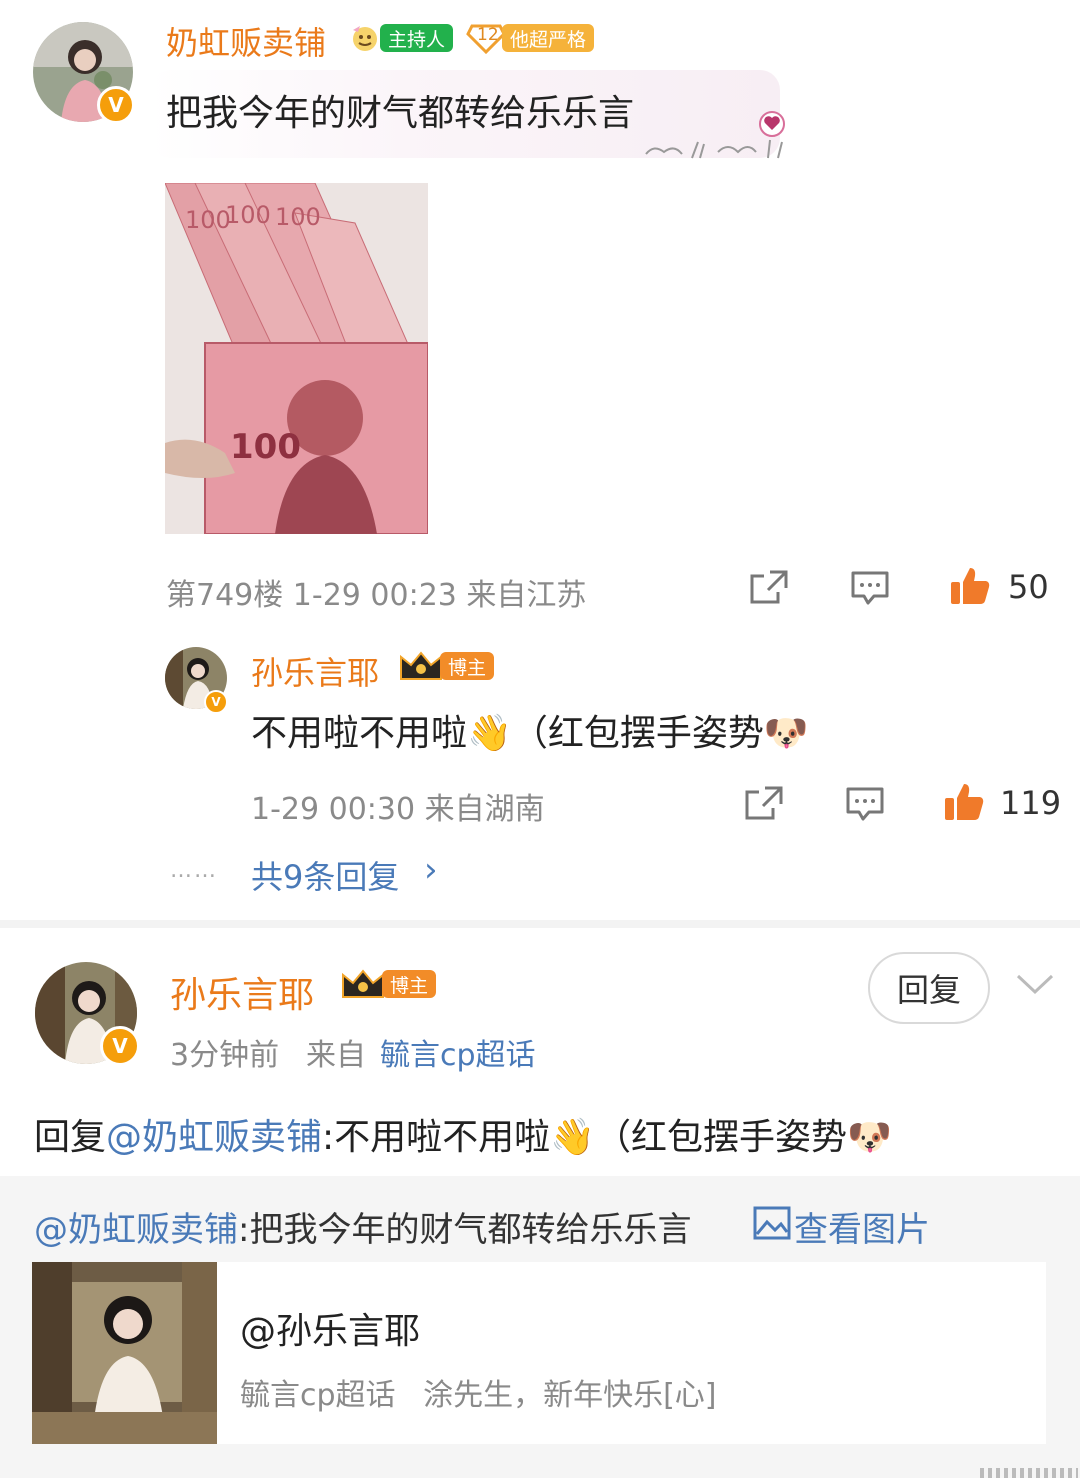  What do you see at coordinates (417, 38) in the screenshot?
I see `host-badge-label: 主持人` at bounding box center [417, 38].